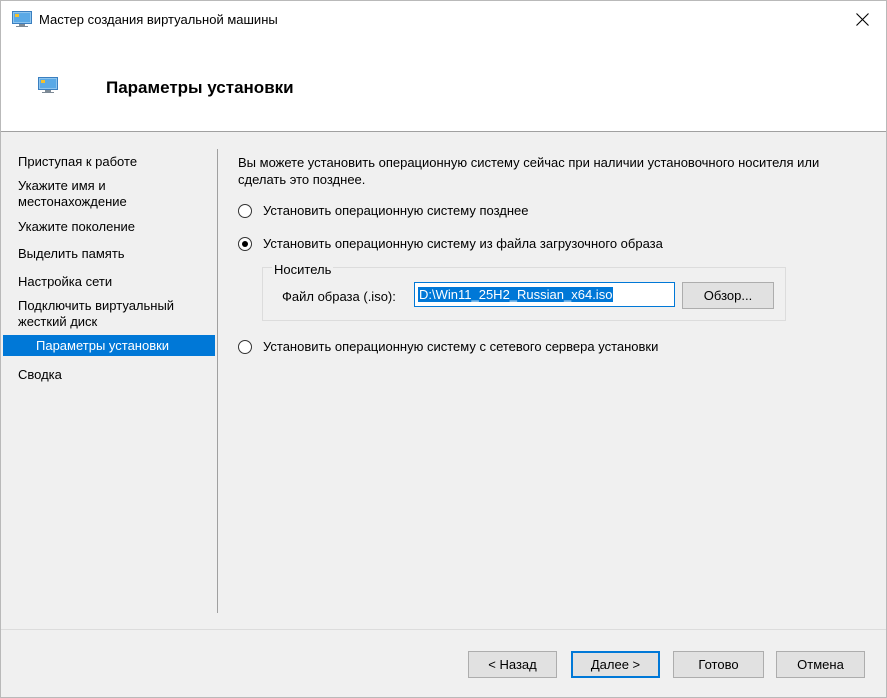  What do you see at coordinates (516, 294) in the screenshot?
I see `image-file-value: D:\Win11_25H2_Russian_x64.iso` at bounding box center [516, 294].